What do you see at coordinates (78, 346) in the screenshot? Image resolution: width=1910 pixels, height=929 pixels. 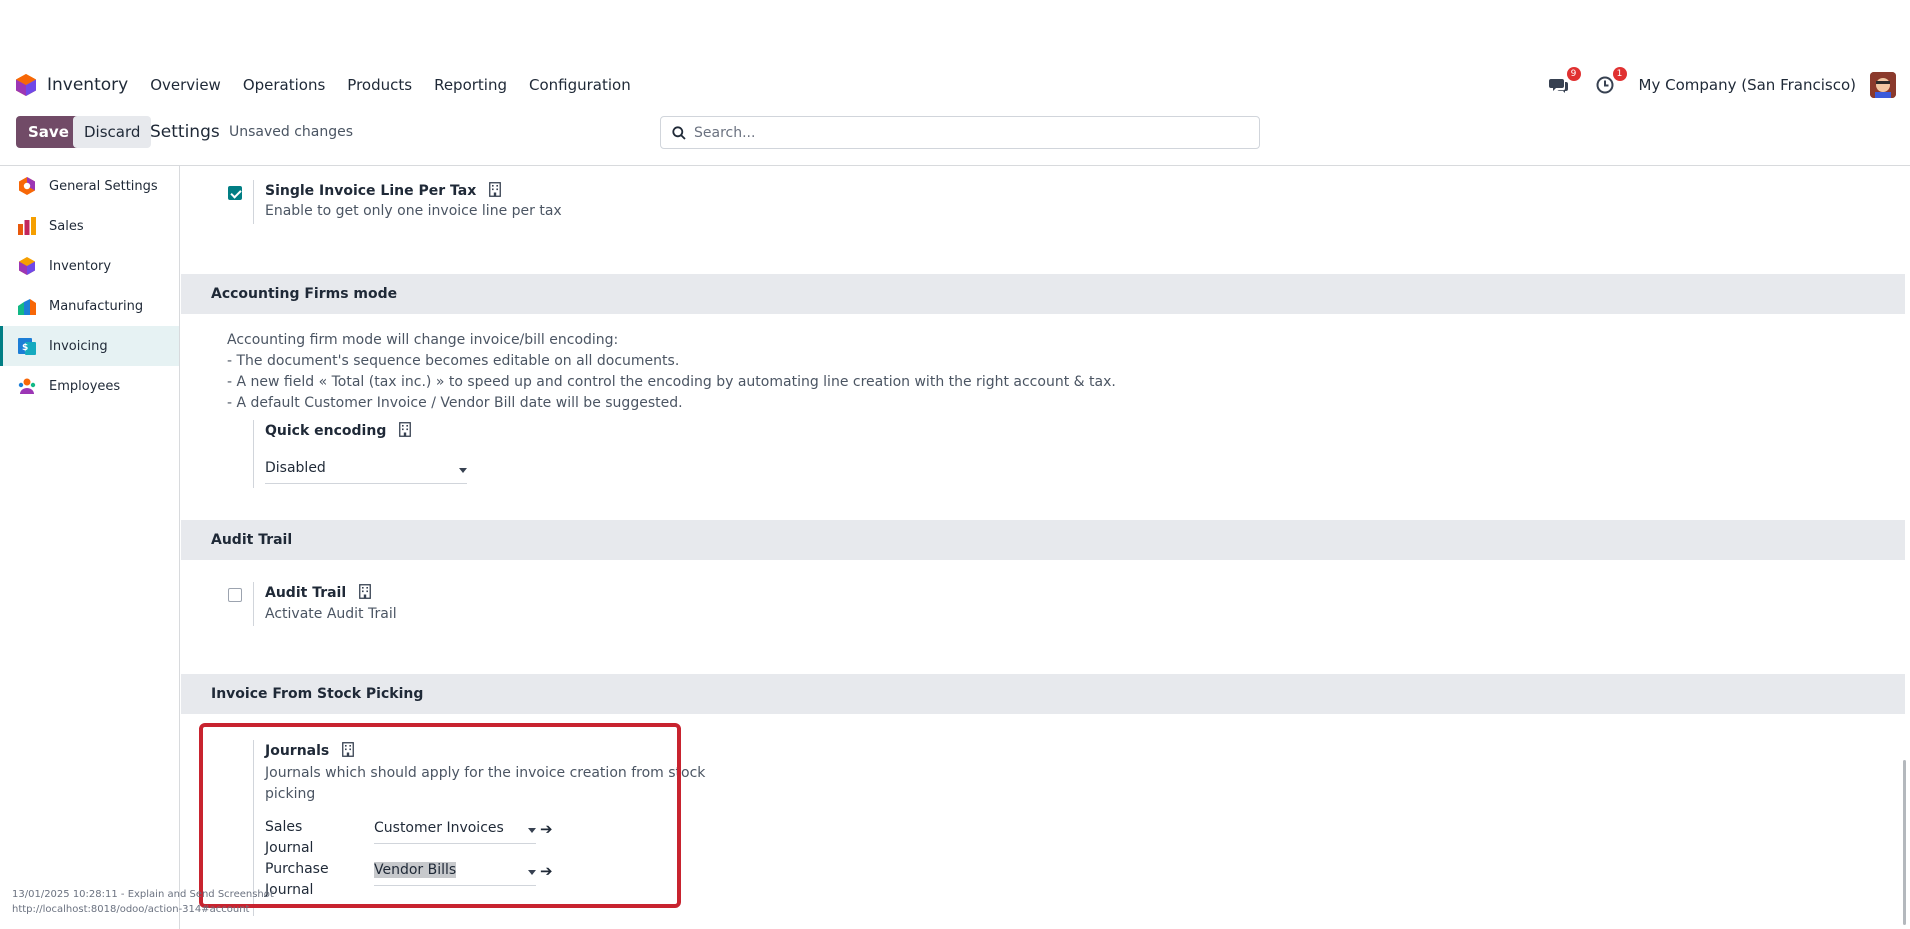 I see `sidebar-item-label: Invoicing` at bounding box center [78, 346].